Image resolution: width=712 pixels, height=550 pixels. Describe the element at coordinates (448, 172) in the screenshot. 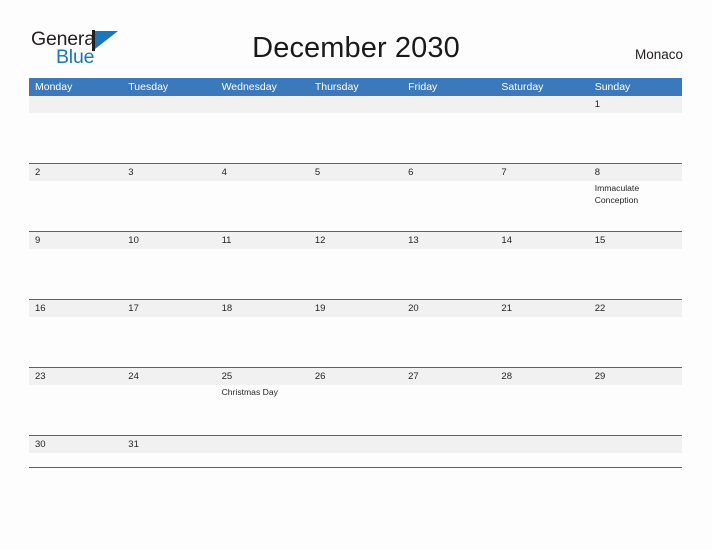

I see `day-number: 6` at that location.